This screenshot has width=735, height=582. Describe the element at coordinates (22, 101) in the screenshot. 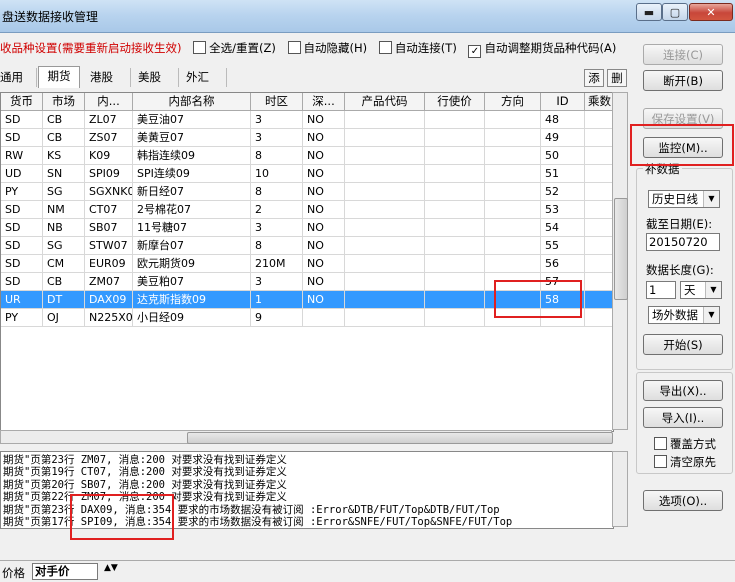

I see `header-col-currency: 货币` at that location.